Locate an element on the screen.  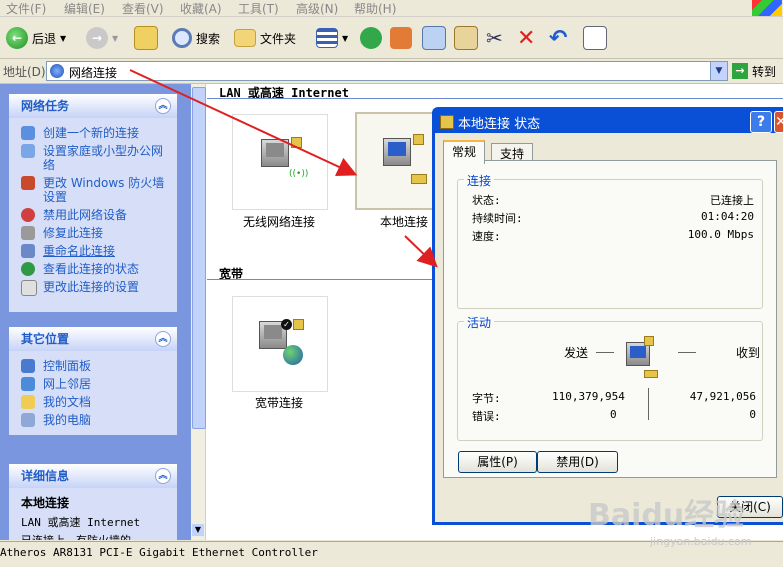
my-computer-icon is located at coordinates (28, 420).